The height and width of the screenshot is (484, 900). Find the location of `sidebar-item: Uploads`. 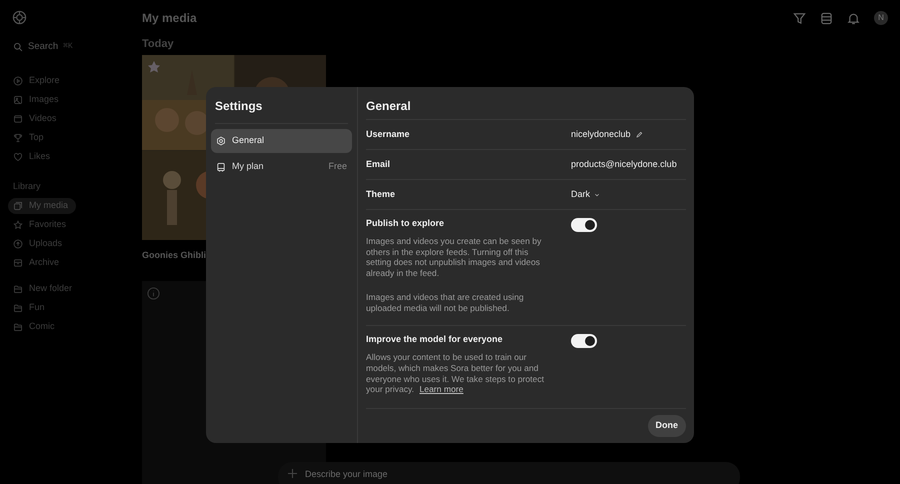

sidebar-item: Uploads is located at coordinates (39, 244).